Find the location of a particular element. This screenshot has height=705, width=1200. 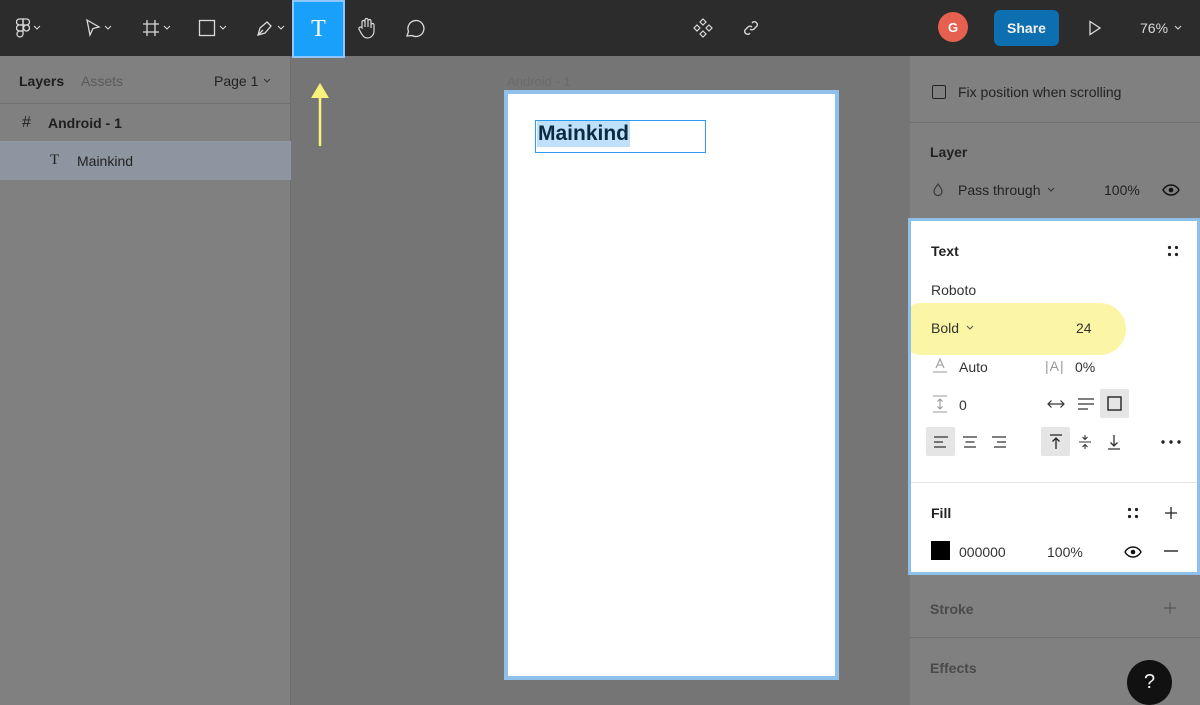

blend-mode-value: Pass through is located at coordinates (999, 190).